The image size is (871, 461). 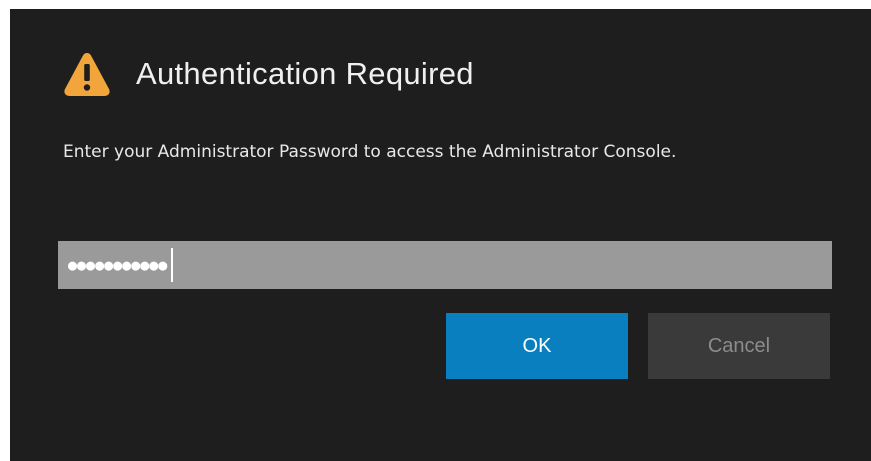 I want to click on dialog-title: Authentication Required, so click(x=305, y=73).